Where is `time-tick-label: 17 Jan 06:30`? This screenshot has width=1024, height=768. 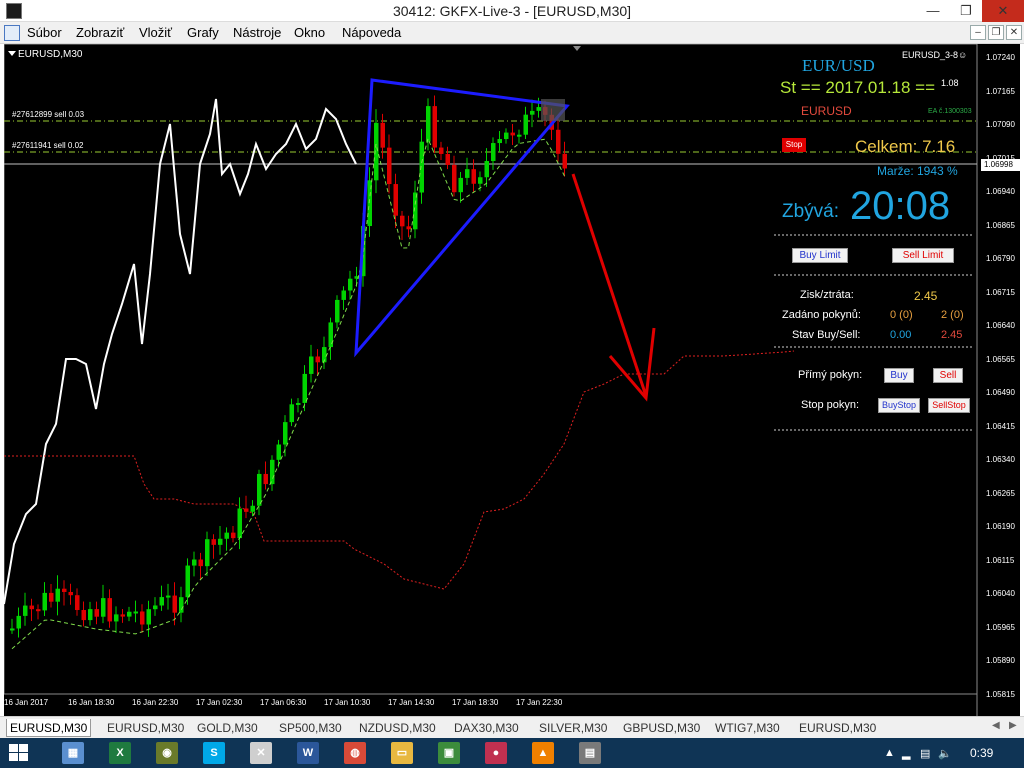 time-tick-label: 17 Jan 06:30 is located at coordinates (283, 702).